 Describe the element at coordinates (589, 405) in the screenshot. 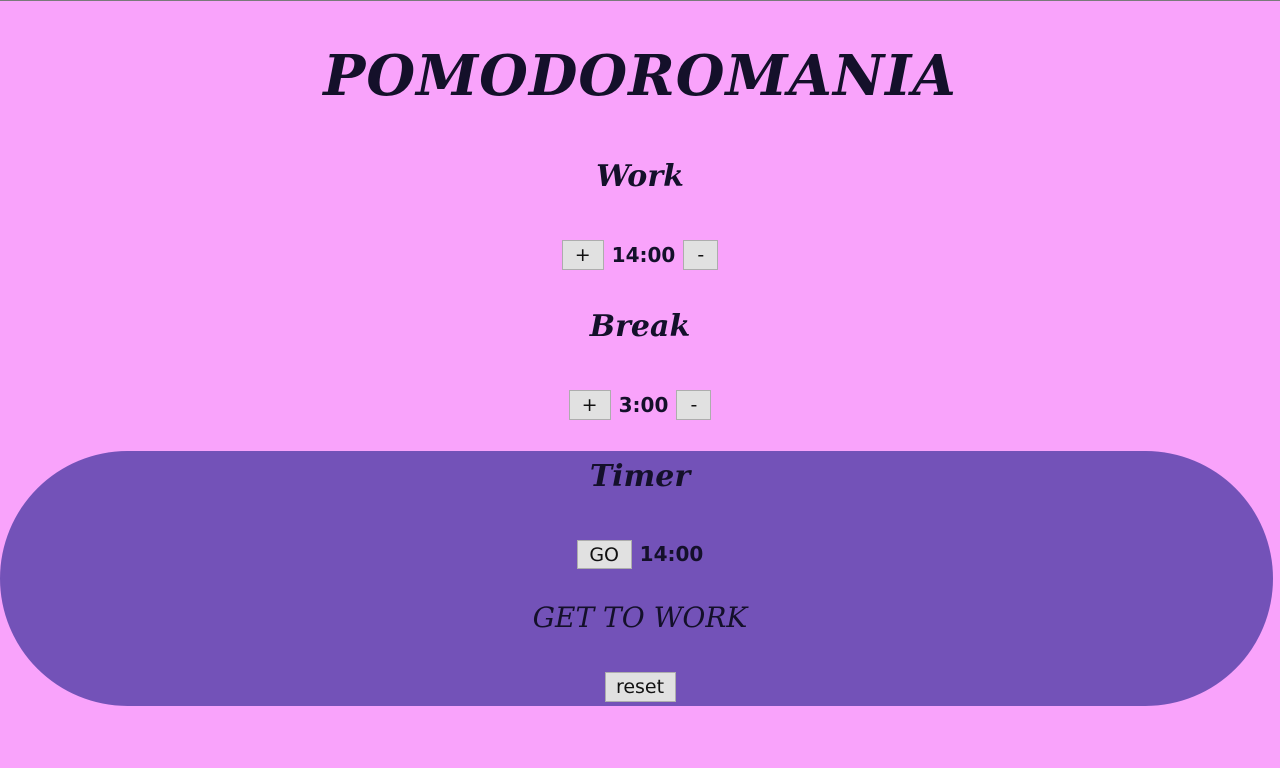

I see `break-increment-button: +` at that location.